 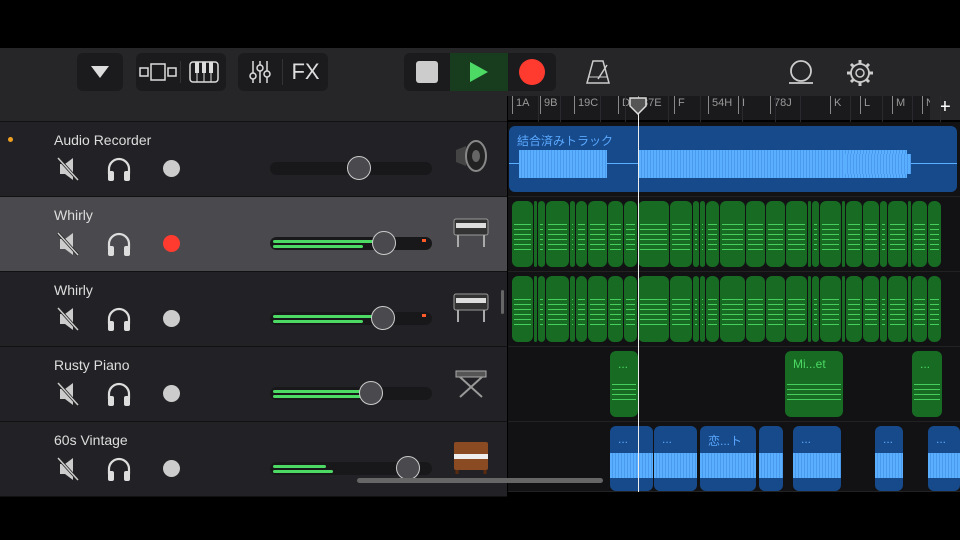 I want to click on keyboard-stand-icon, so click(x=472, y=383).